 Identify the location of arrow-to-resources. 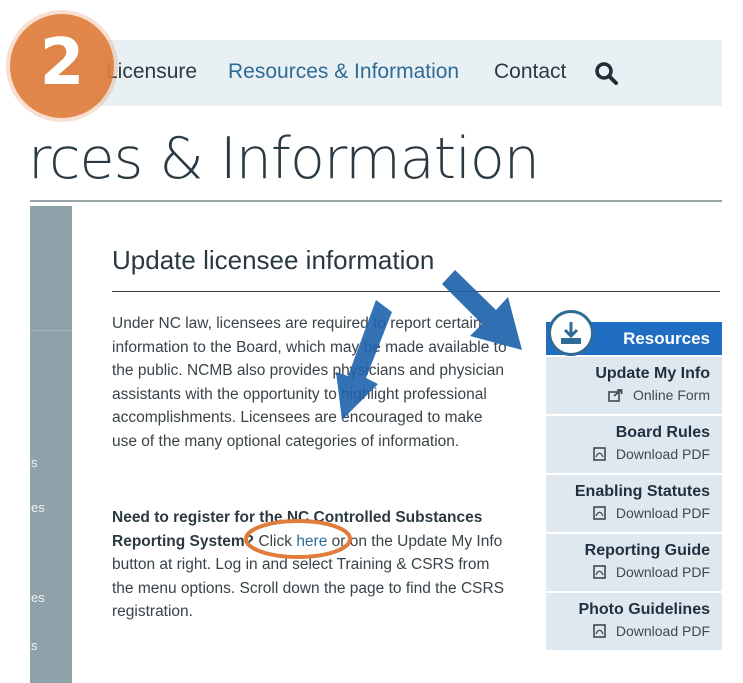
(482, 310).